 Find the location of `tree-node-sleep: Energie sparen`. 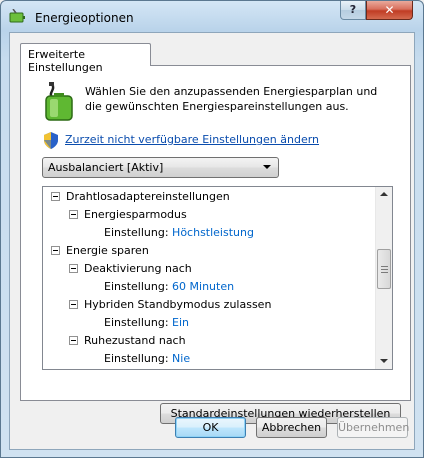

tree-node-sleep: Energie sparen is located at coordinates (100, 253).